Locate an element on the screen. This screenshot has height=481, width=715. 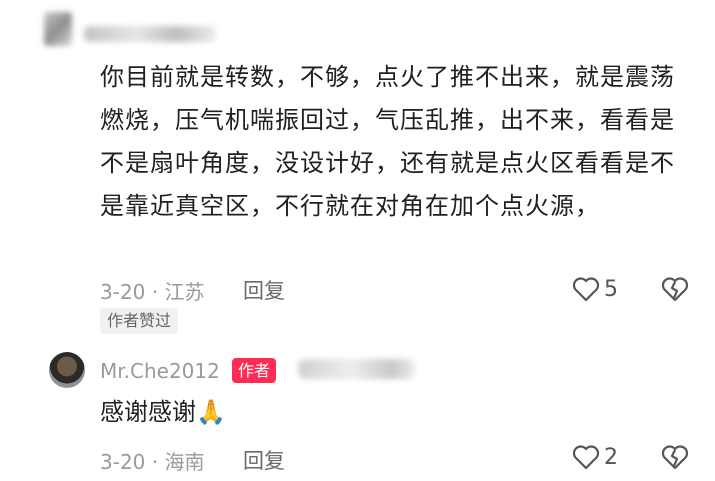
author-liked-badge: 作者赞过 is located at coordinates (139, 321).